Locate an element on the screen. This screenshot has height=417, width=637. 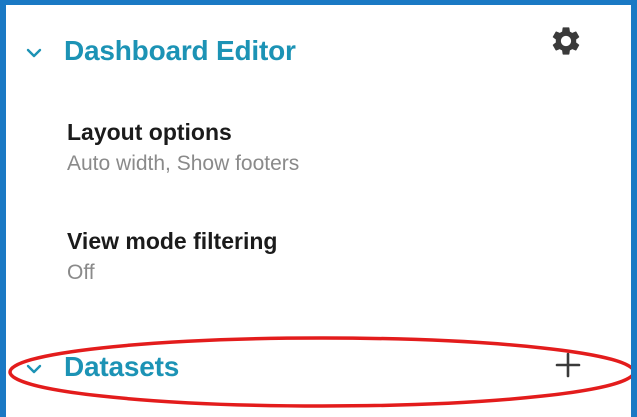
layout-options-label: Layout options is located at coordinates (149, 132).